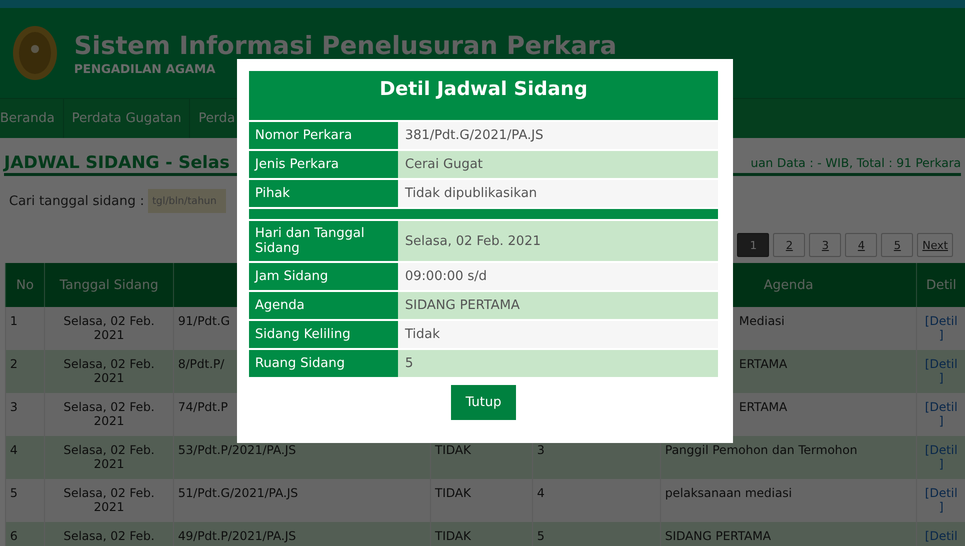 The height and width of the screenshot is (546, 965). I want to click on table-cell: 3, so click(25, 414).